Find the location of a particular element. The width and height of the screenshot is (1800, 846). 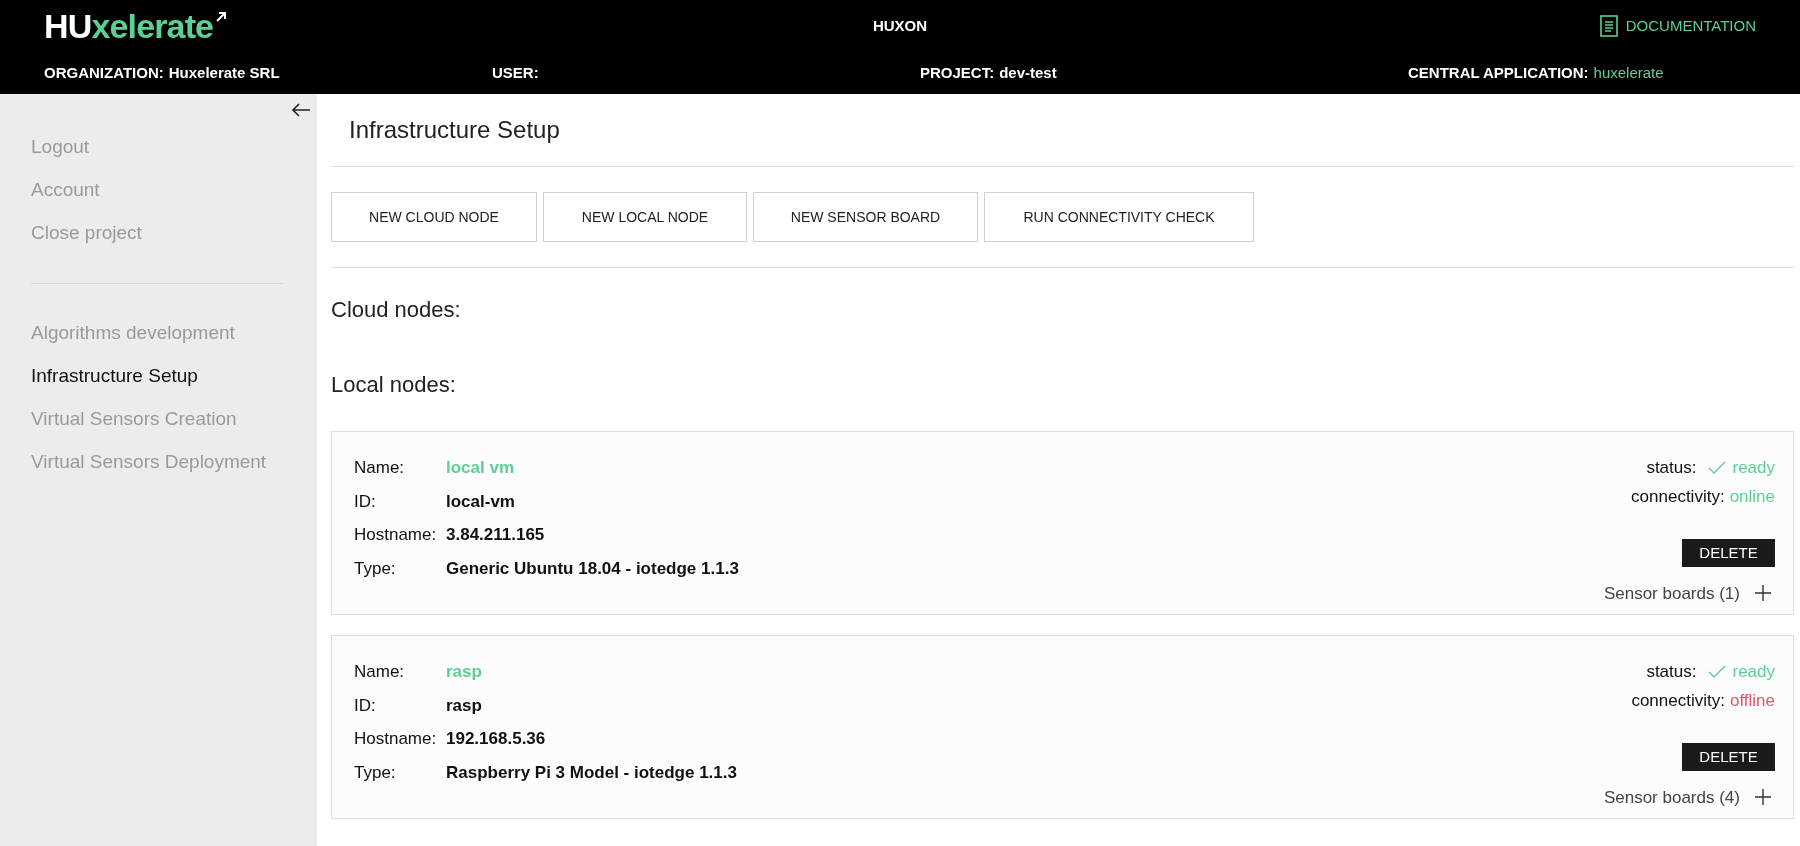

connectivity-value: offline is located at coordinates (1752, 700).